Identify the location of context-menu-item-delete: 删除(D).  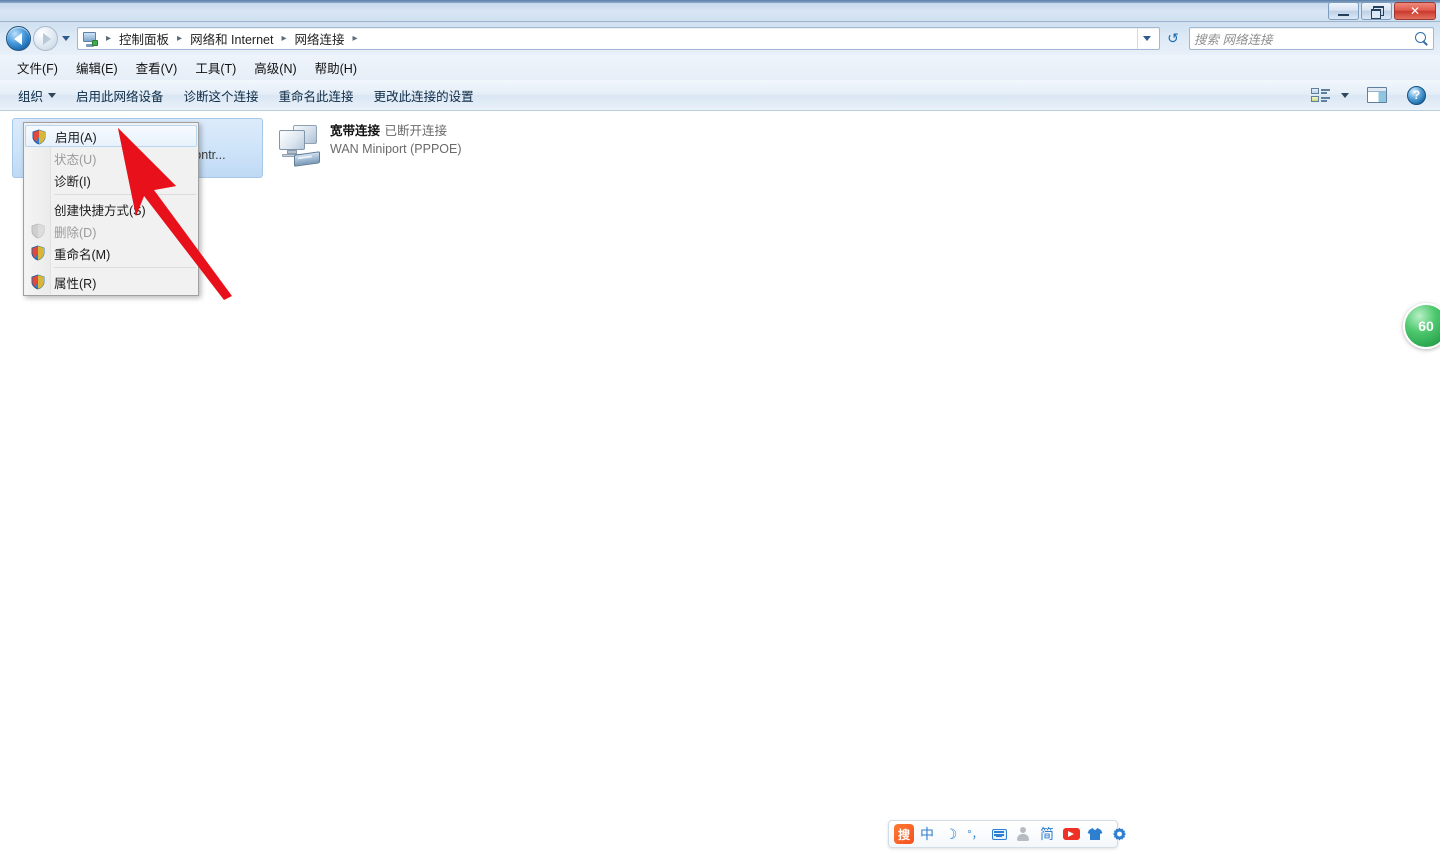
(111, 231).